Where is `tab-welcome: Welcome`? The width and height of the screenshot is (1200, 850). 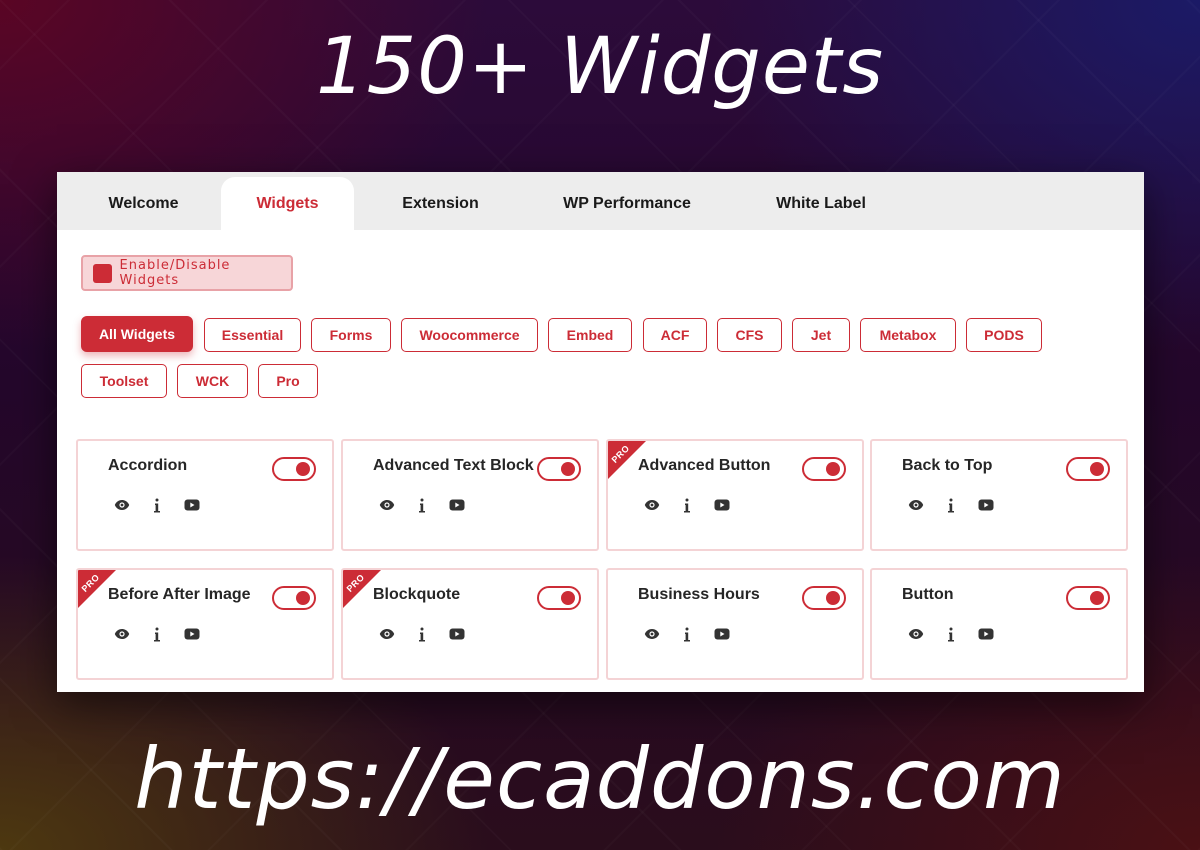 tab-welcome: Welcome is located at coordinates (143, 203).